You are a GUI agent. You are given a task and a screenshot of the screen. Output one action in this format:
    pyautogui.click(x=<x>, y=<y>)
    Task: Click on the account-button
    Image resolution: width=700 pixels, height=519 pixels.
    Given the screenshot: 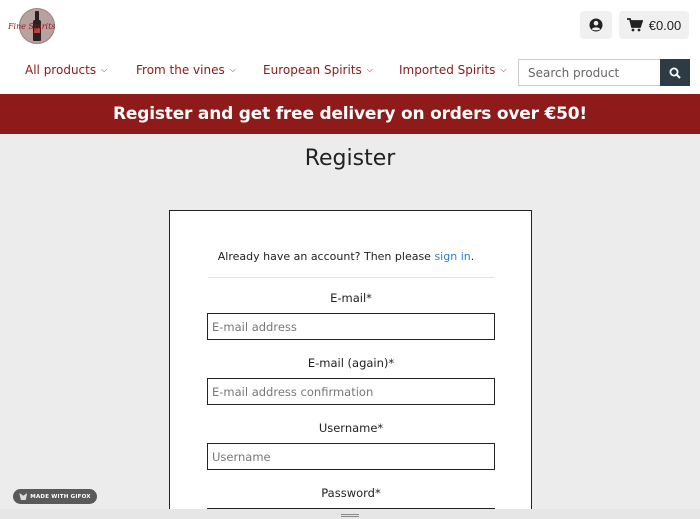 What is the action you would take?
    pyautogui.click(x=596, y=25)
    